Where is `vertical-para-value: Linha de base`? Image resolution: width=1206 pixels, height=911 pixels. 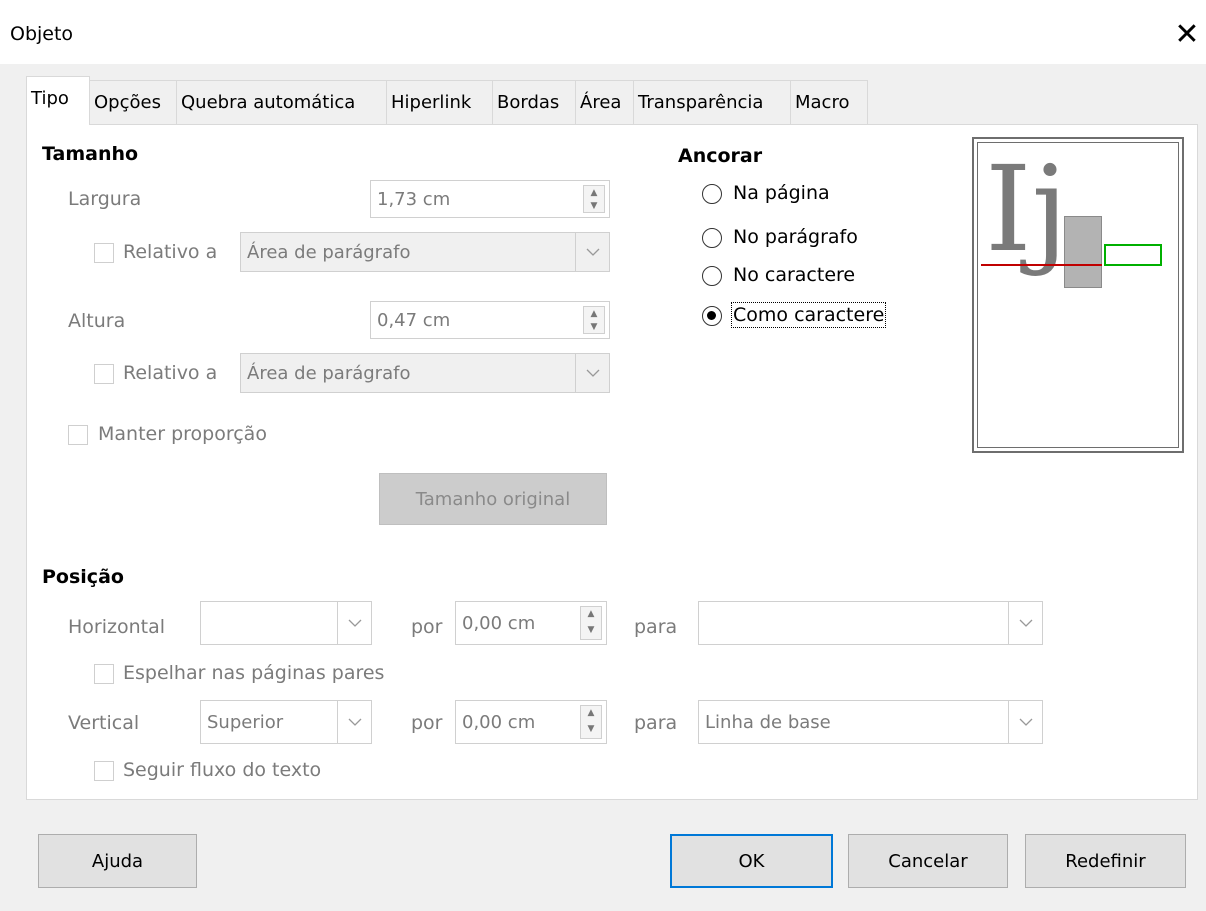 vertical-para-value: Linha de base is located at coordinates (768, 722).